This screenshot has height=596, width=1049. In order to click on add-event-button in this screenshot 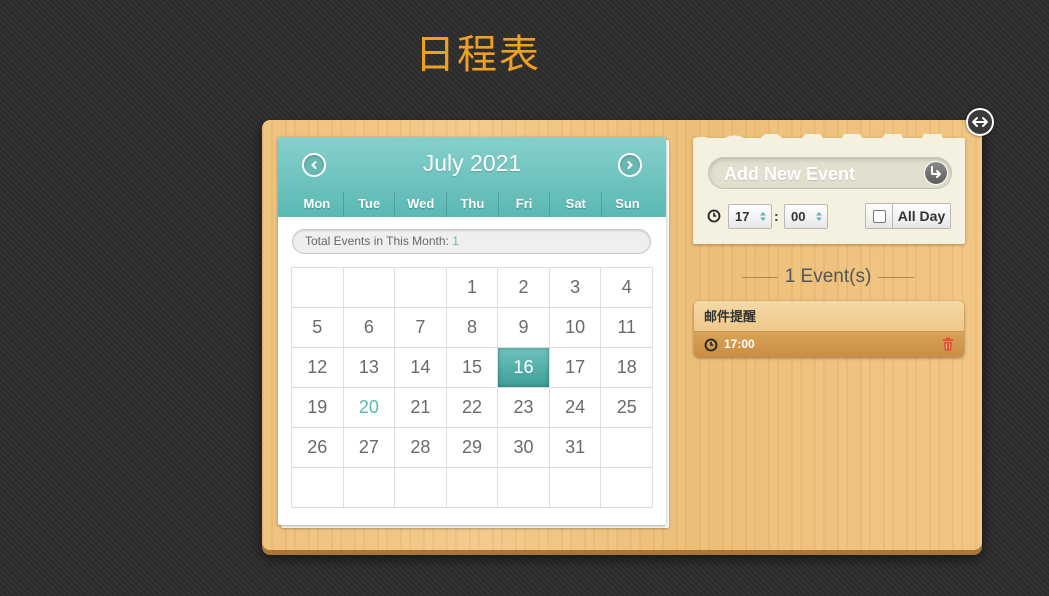, I will do `click(936, 173)`.